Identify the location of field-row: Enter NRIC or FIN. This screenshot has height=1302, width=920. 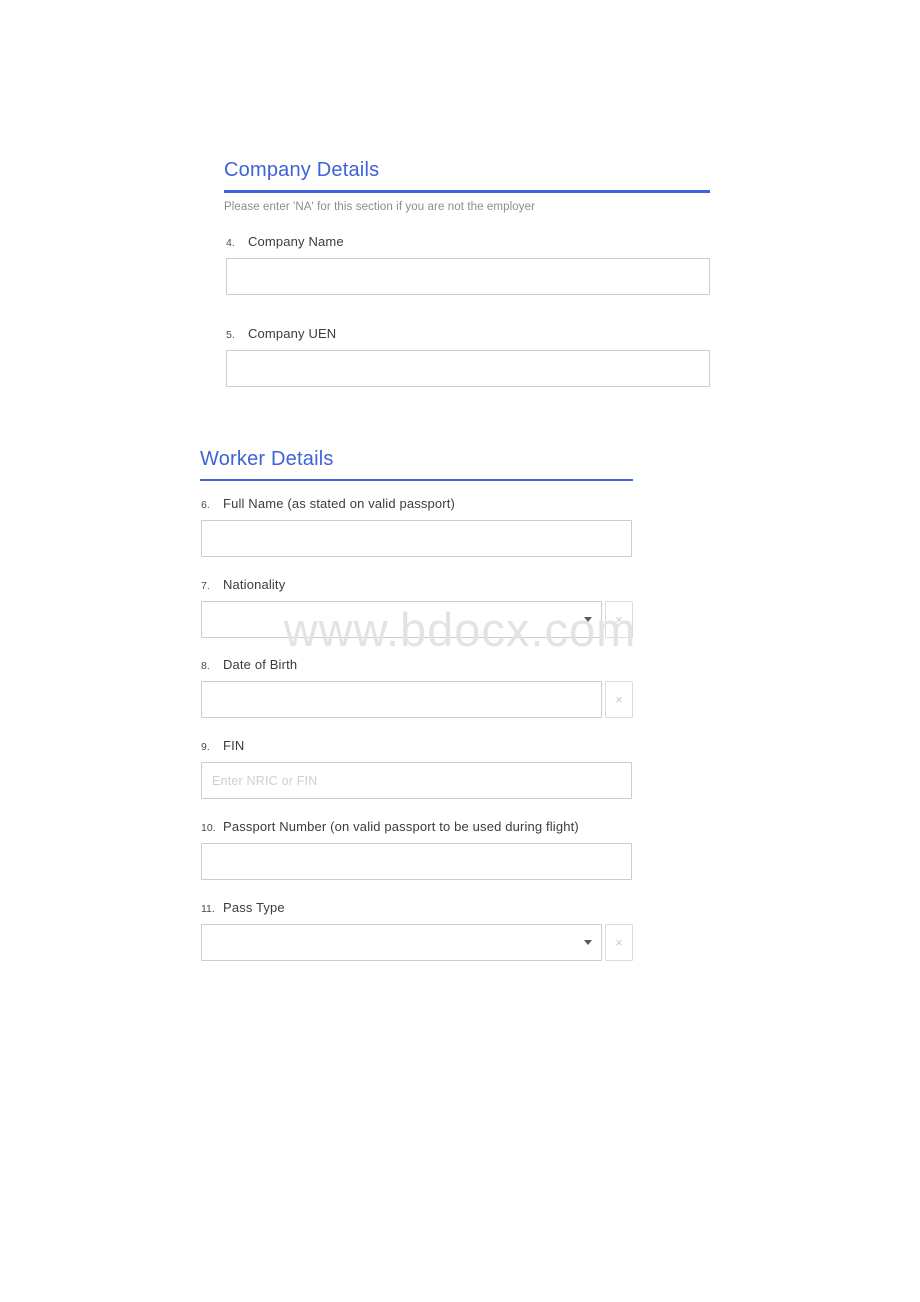
(416, 780).